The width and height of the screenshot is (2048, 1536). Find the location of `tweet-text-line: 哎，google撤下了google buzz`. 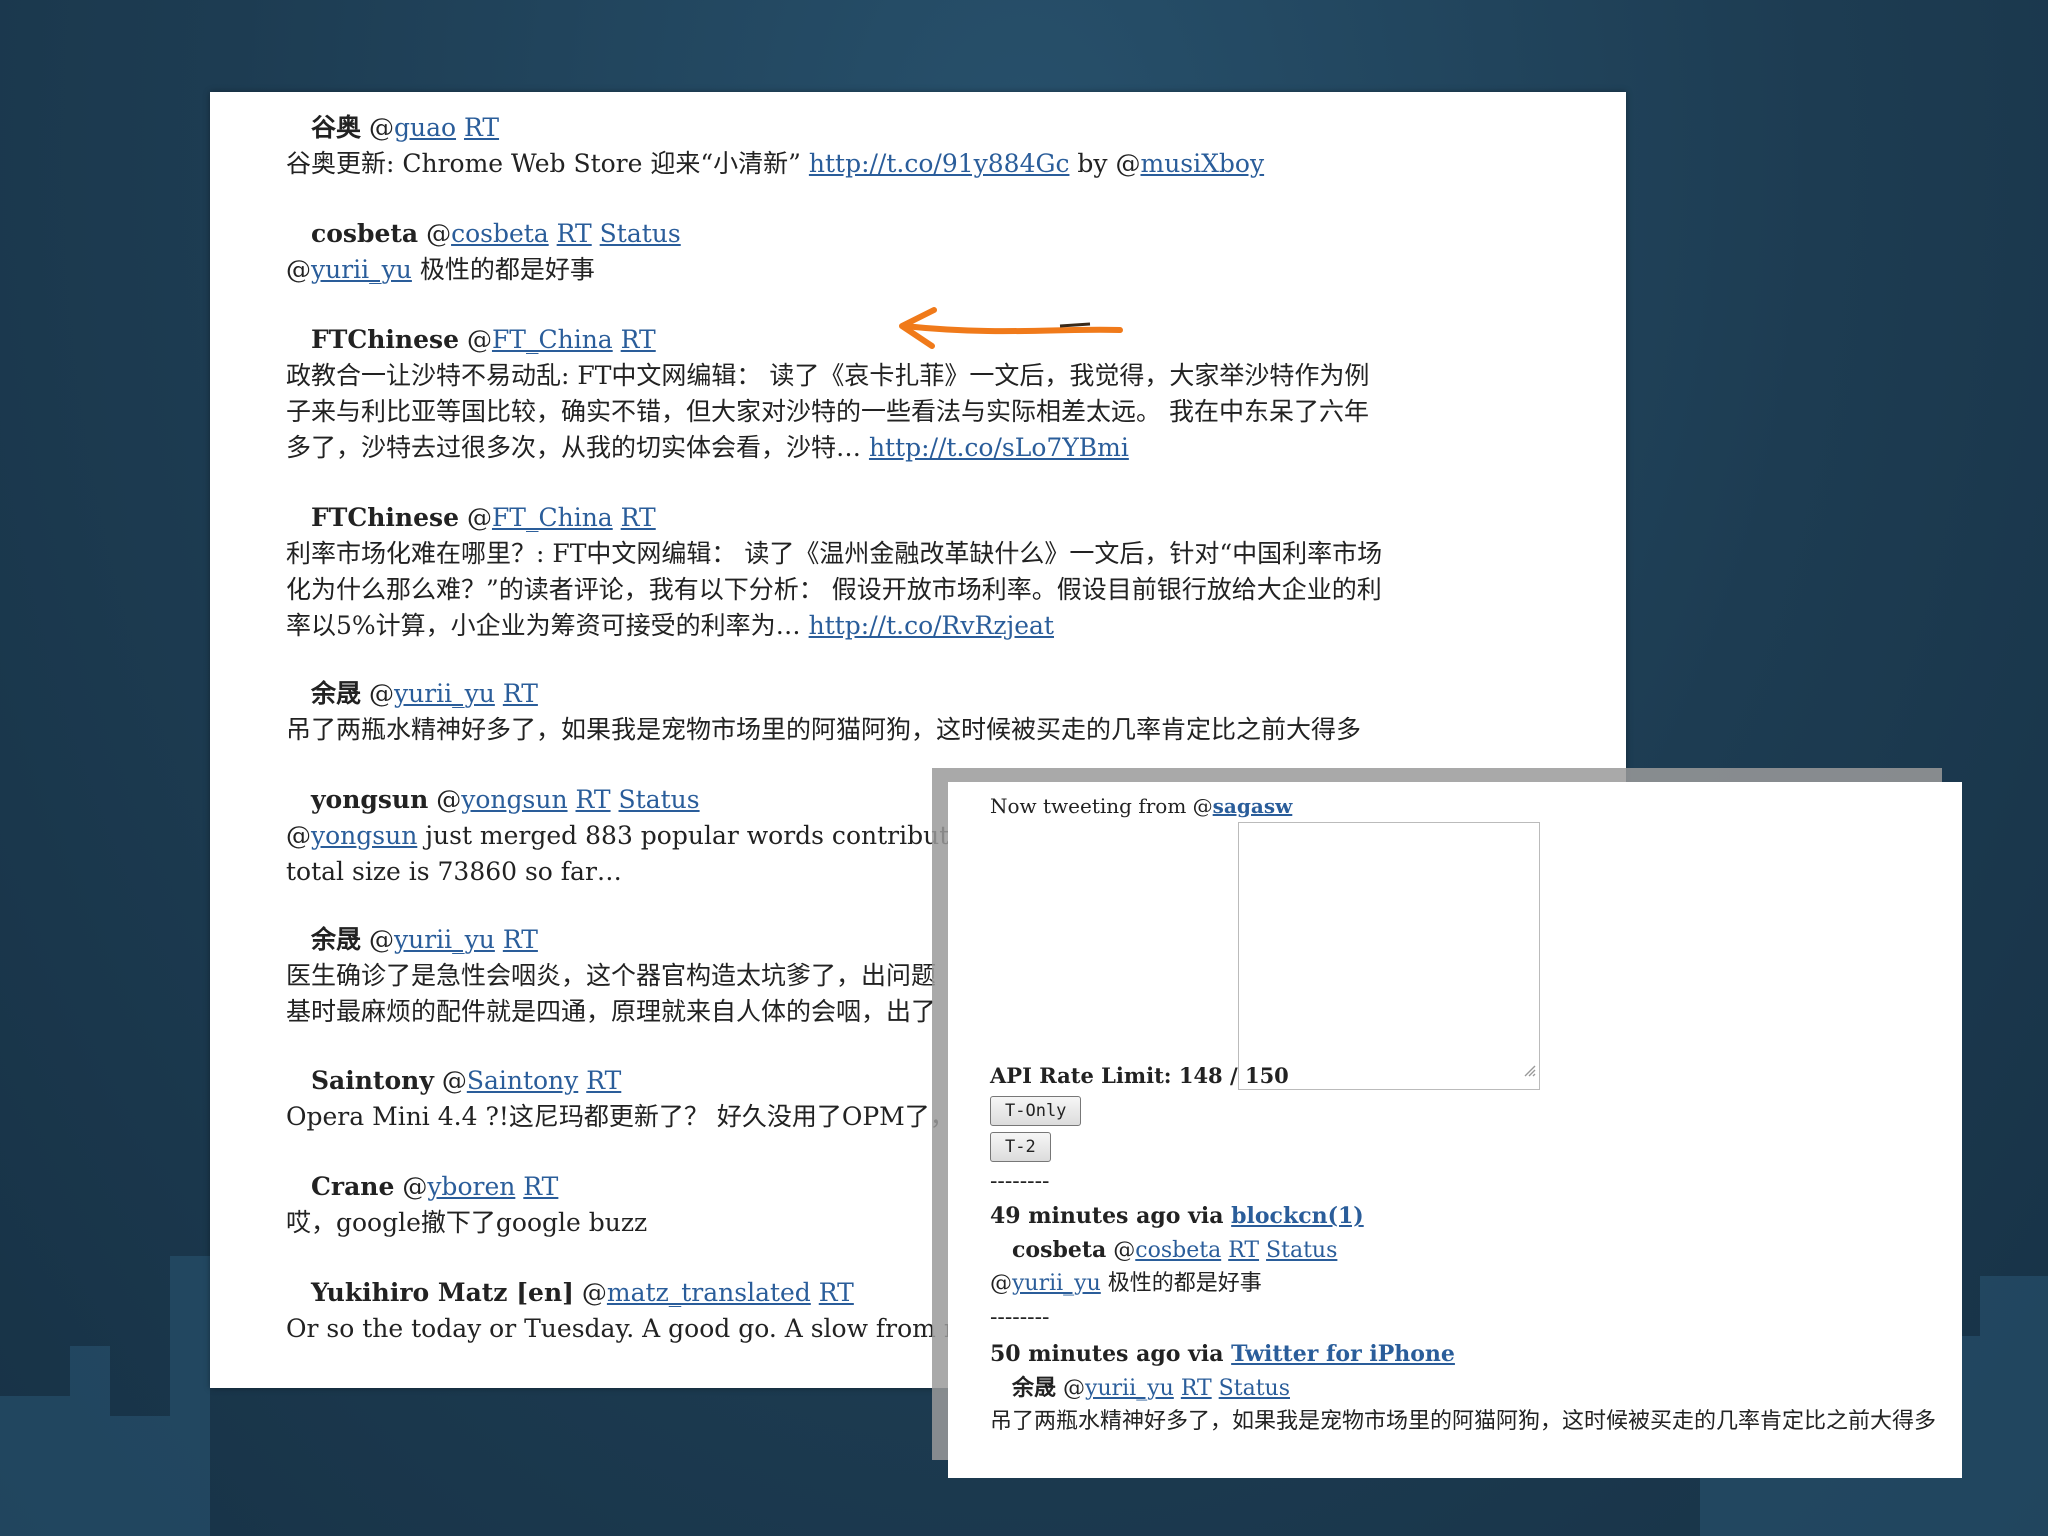

tweet-text-line: 哎，google撤下了google buzz is located at coordinates (467, 1222).